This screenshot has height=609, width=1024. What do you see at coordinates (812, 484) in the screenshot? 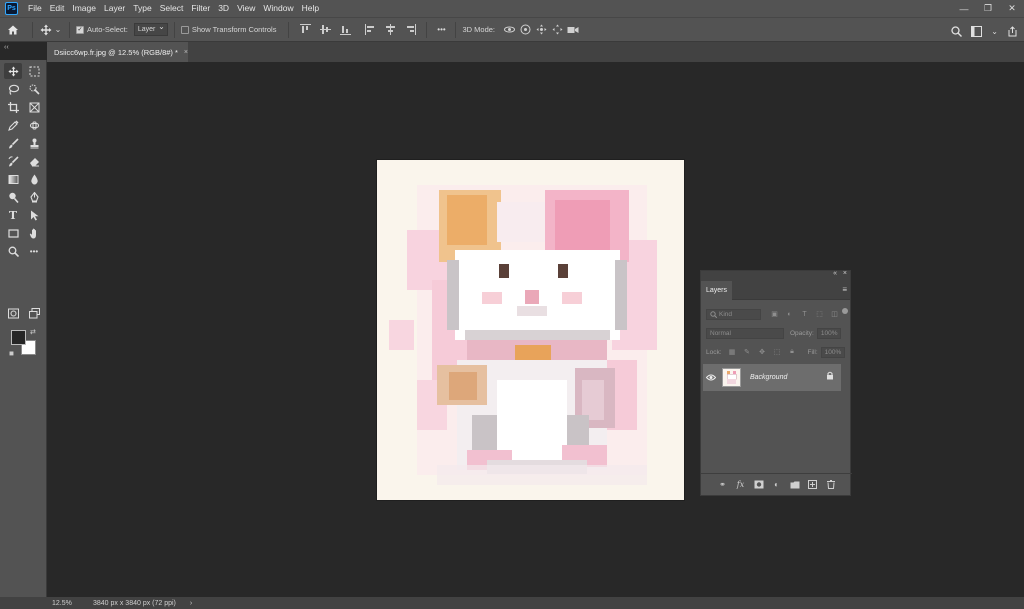
I see `new-layer-icon` at bounding box center [812, 484].